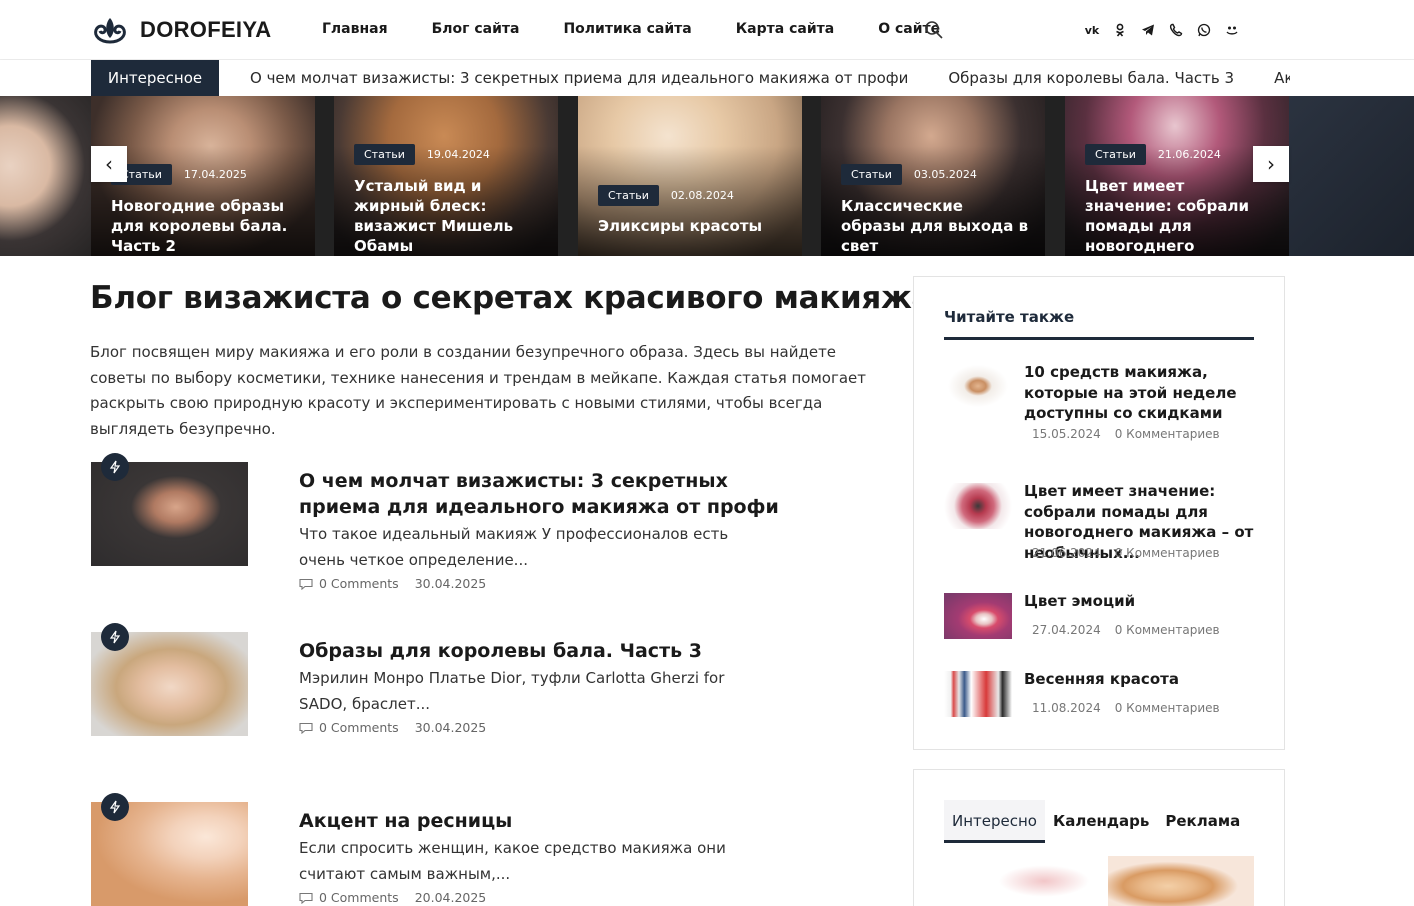  I want to click on slider-prev-button: ‹, so click(109, 164).